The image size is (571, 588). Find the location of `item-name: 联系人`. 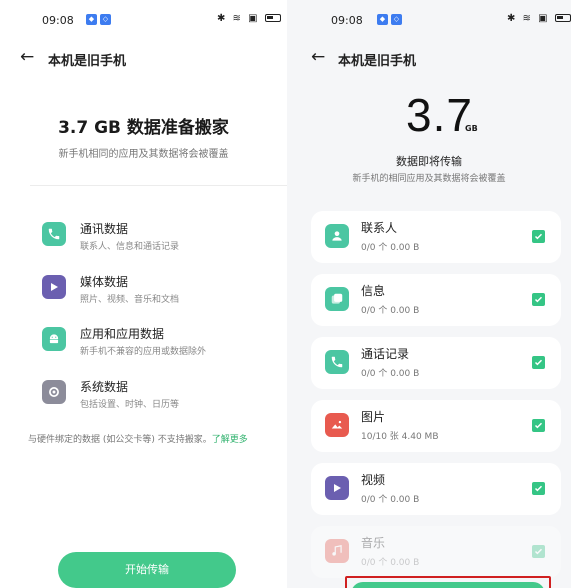

item-name: 联系人 is located at coordinates (379, 228).